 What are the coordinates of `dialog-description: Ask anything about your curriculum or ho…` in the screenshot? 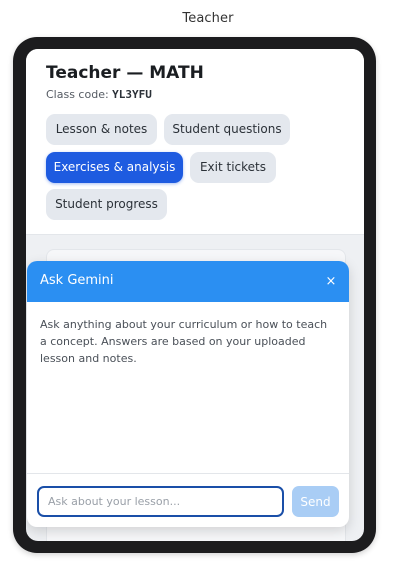 It's located at (184, 341).